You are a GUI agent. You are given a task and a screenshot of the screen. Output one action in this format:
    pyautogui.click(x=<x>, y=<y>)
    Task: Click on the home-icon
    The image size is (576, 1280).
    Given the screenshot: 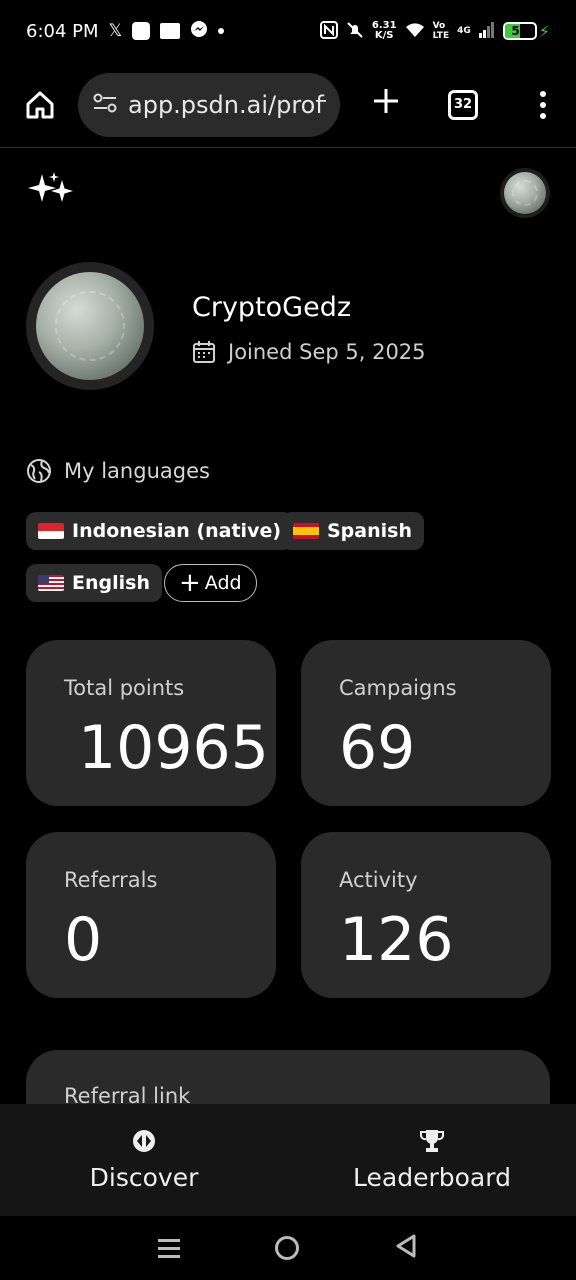 What is the action you would take?
    pyautogui.click(x=40, y=104)
    